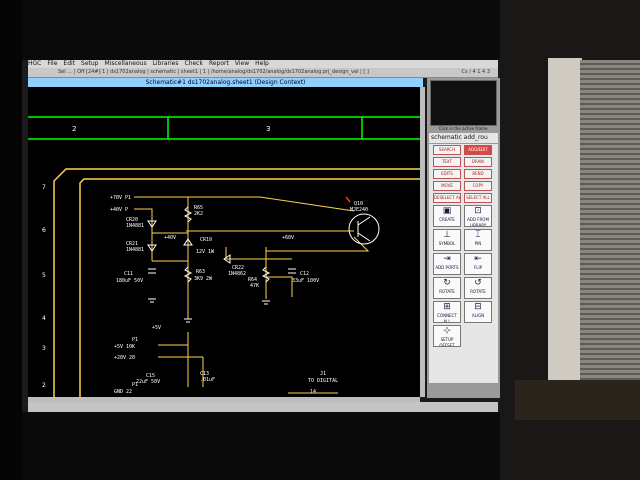 The height and width of the screenshot is (480, 640). Describe the element at coordinates (194, 63) in the screenshot. I see `menu-item-check: Check` at that location.